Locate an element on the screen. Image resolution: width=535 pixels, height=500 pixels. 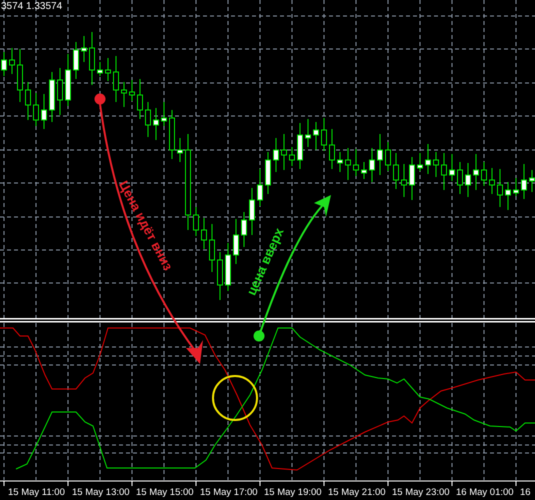
annotation-text: Цена идёт вниз is located at coordinates (146, 225).